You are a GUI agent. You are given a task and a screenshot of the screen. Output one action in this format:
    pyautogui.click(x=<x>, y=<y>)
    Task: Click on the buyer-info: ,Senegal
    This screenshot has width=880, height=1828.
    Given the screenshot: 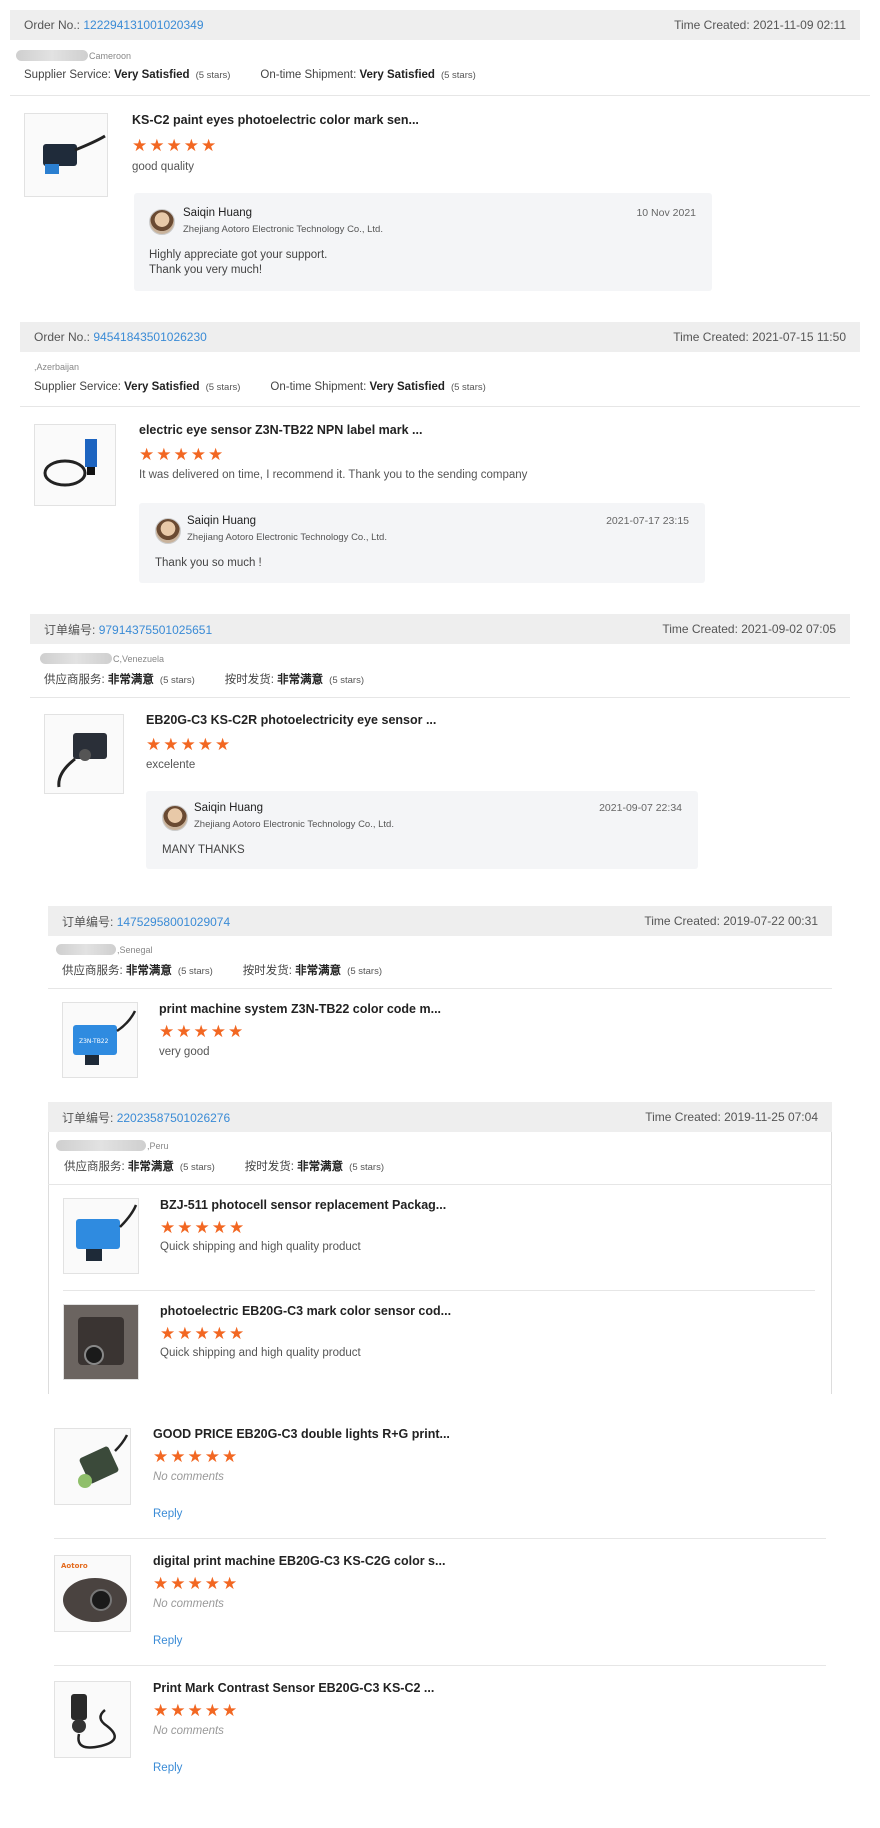 What is the action you would take?
    pyautogui.click(x=104, y=949)
    